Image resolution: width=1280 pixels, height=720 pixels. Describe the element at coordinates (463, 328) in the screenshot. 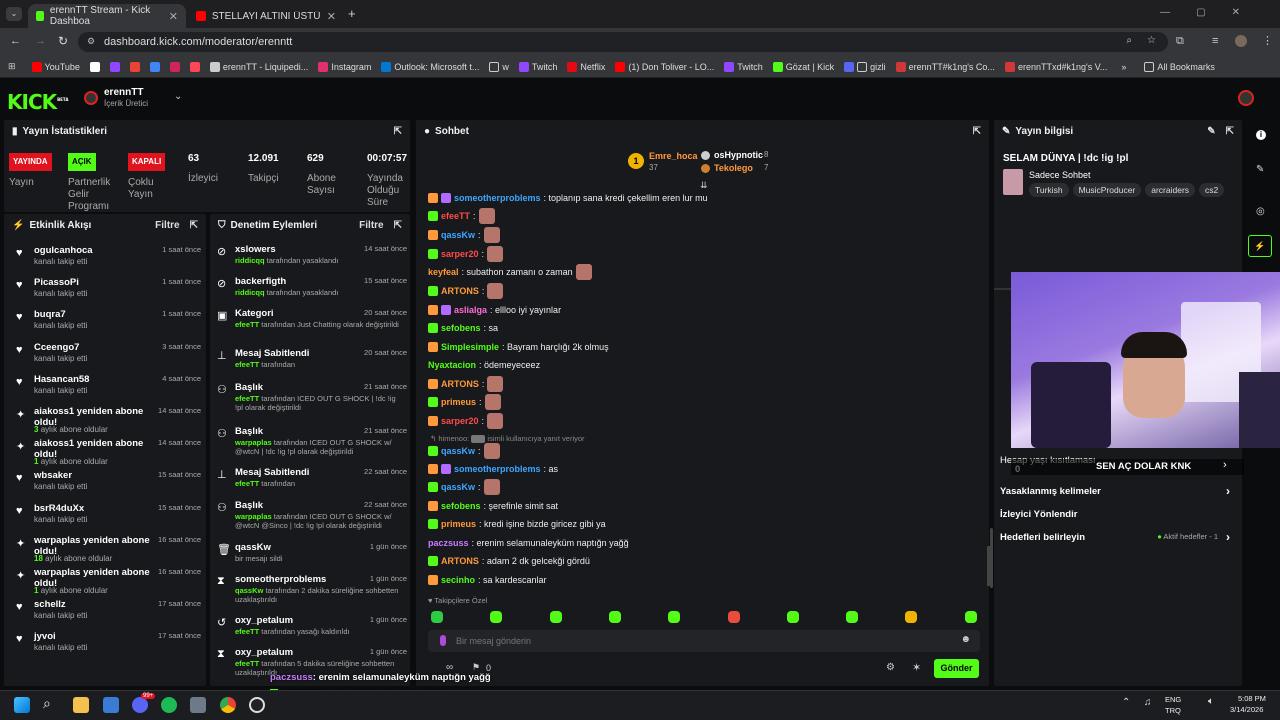

I see `chat-message: sefobens: sa` at that location.